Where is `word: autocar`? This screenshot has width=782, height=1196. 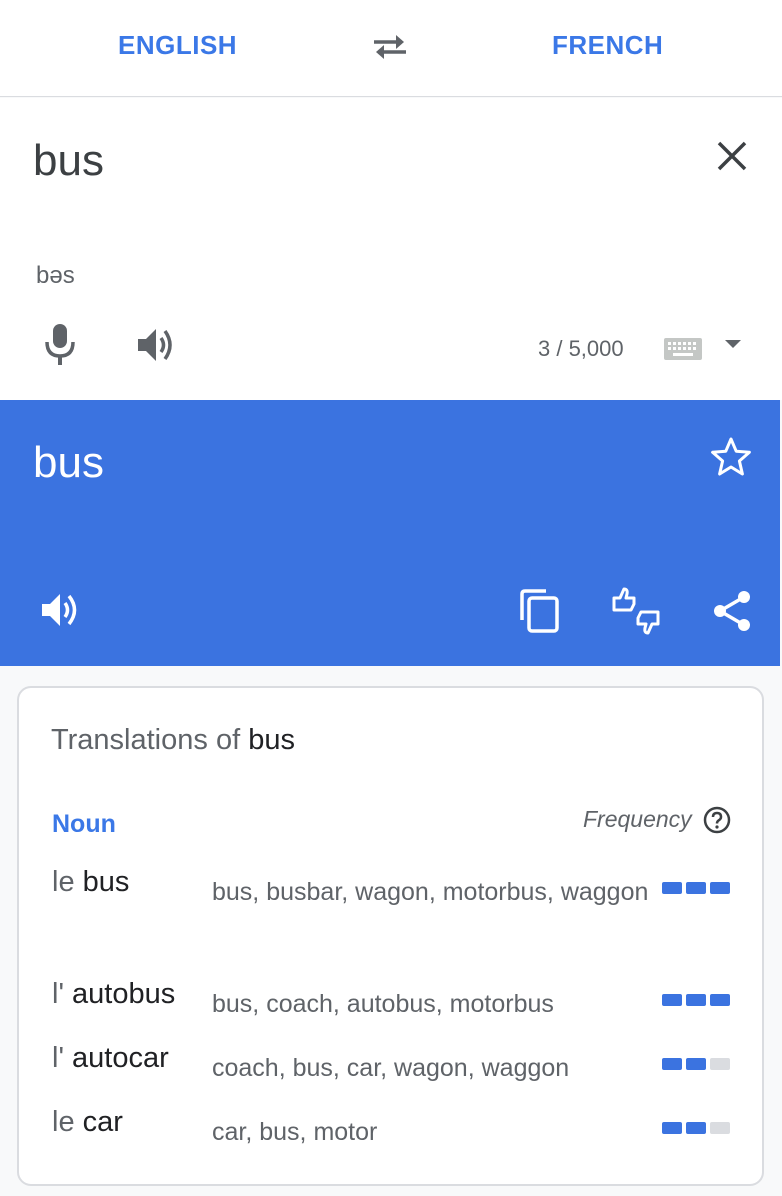 word: autocar is located at coordinates (120, 1058).